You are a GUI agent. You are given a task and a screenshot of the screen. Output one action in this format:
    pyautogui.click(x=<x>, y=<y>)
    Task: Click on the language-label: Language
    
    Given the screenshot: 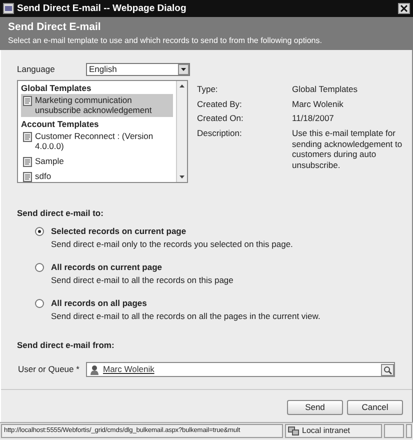 What is the action you would take?
    pyautogui.click(x=36, y=69)
    